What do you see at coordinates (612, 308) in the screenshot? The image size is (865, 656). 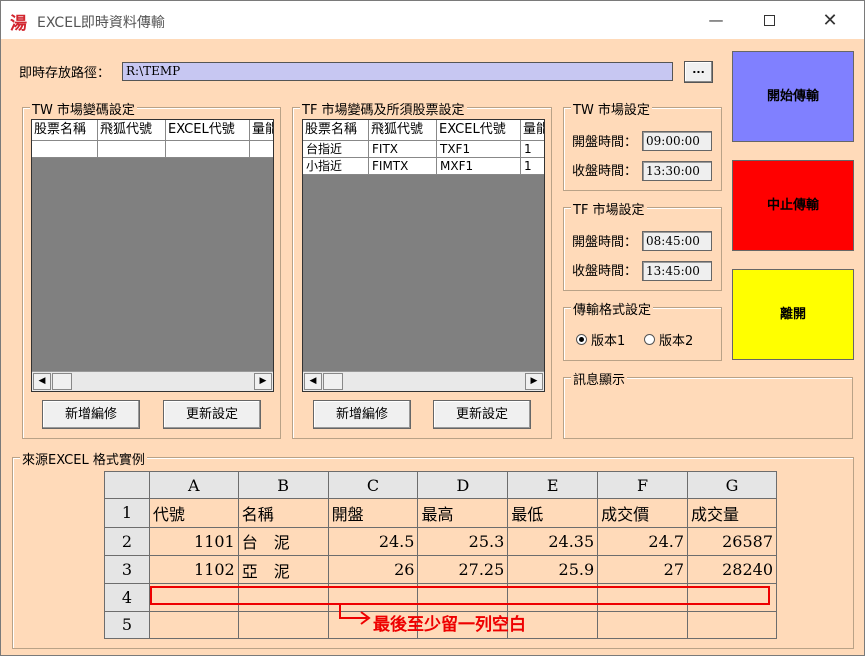 I see `format-legend: 傳輸格式設定` at bounding box center [612, 308].